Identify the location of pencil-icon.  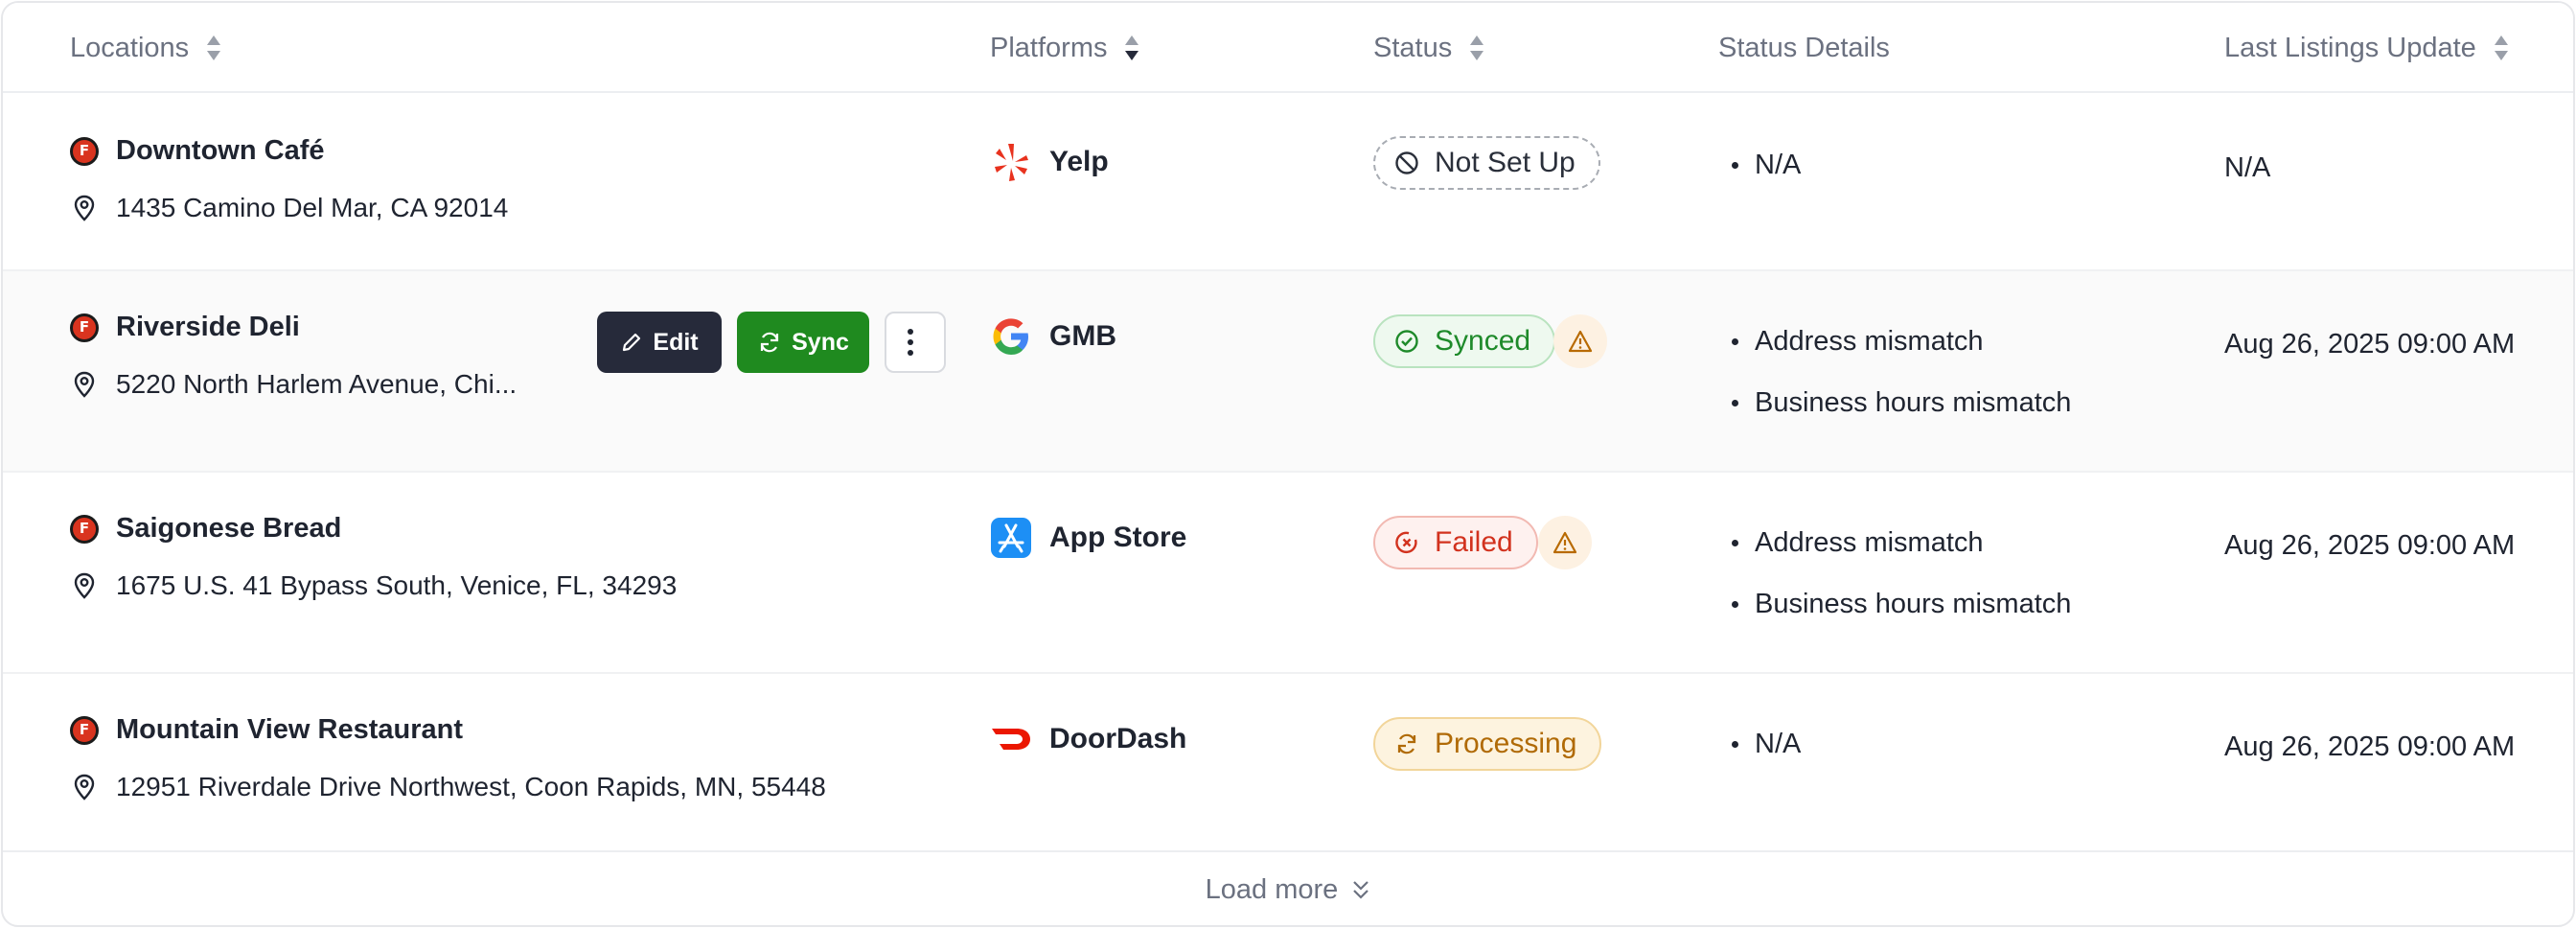
(632, 343).